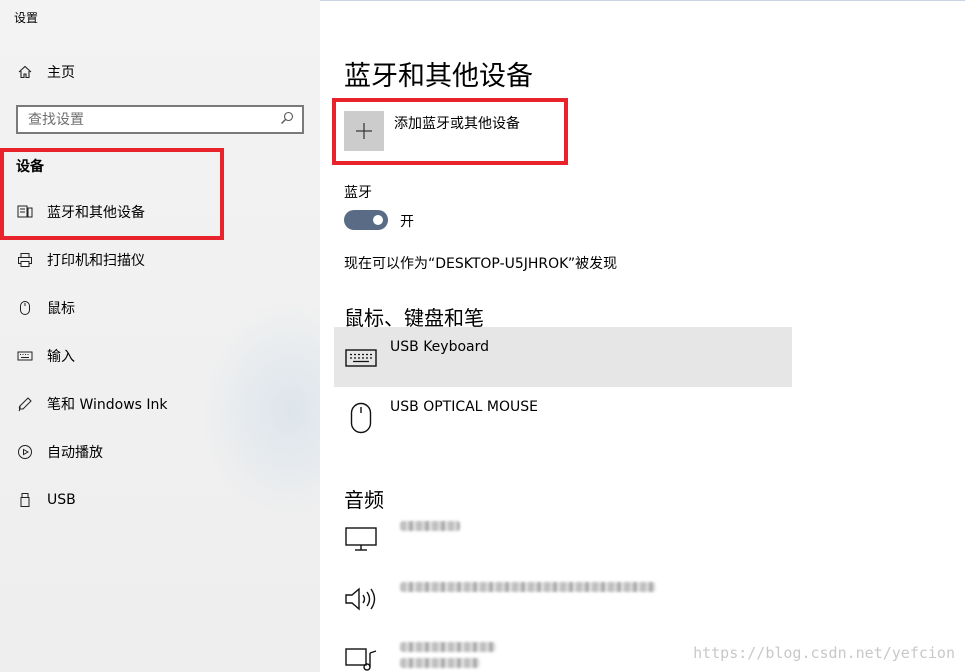 This screenshot has height=672, width=965. What do you see at coordinates (45, 356) in the screenshot?
I see `sidebar-item-typing: 输入` at bounding box center [45, 356].